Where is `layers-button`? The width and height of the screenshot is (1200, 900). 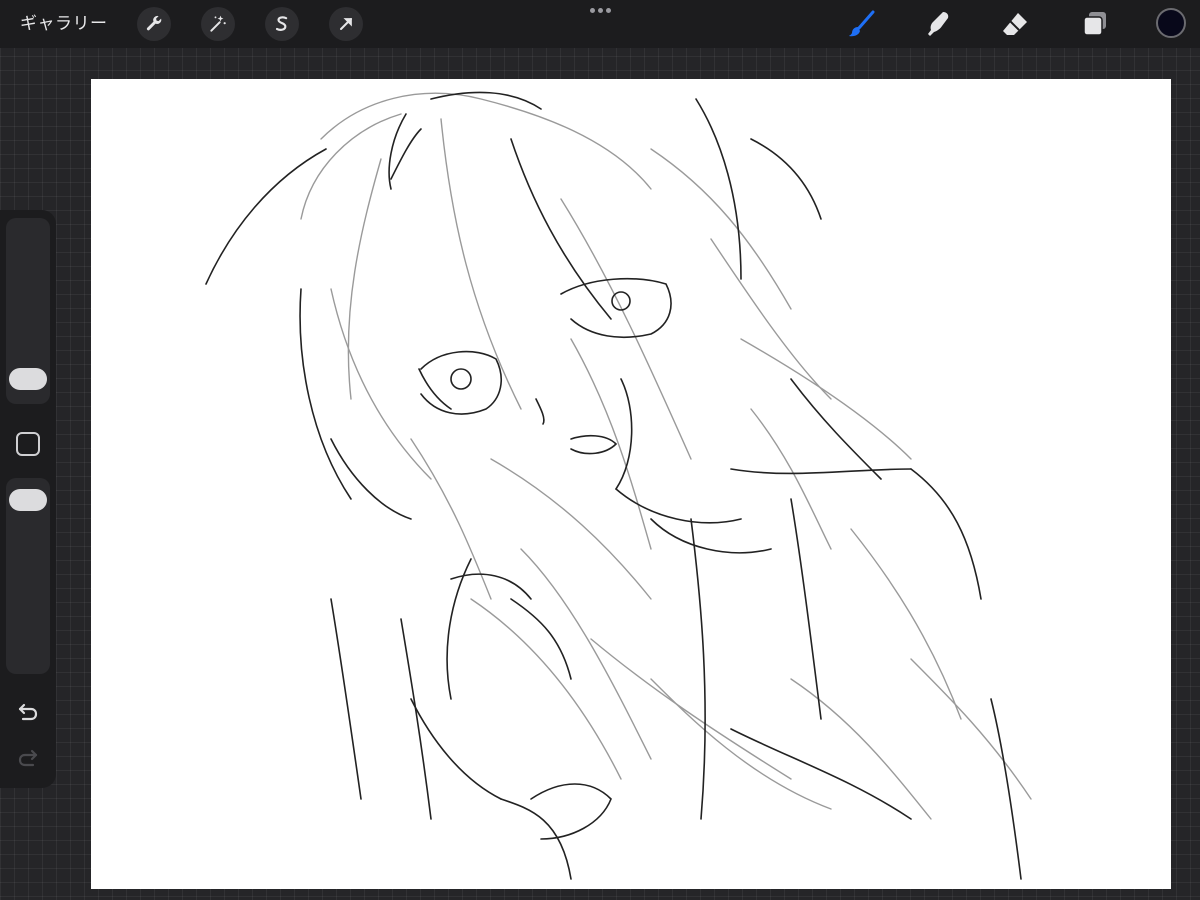
layers-button is located at coordinates (1095, 24).